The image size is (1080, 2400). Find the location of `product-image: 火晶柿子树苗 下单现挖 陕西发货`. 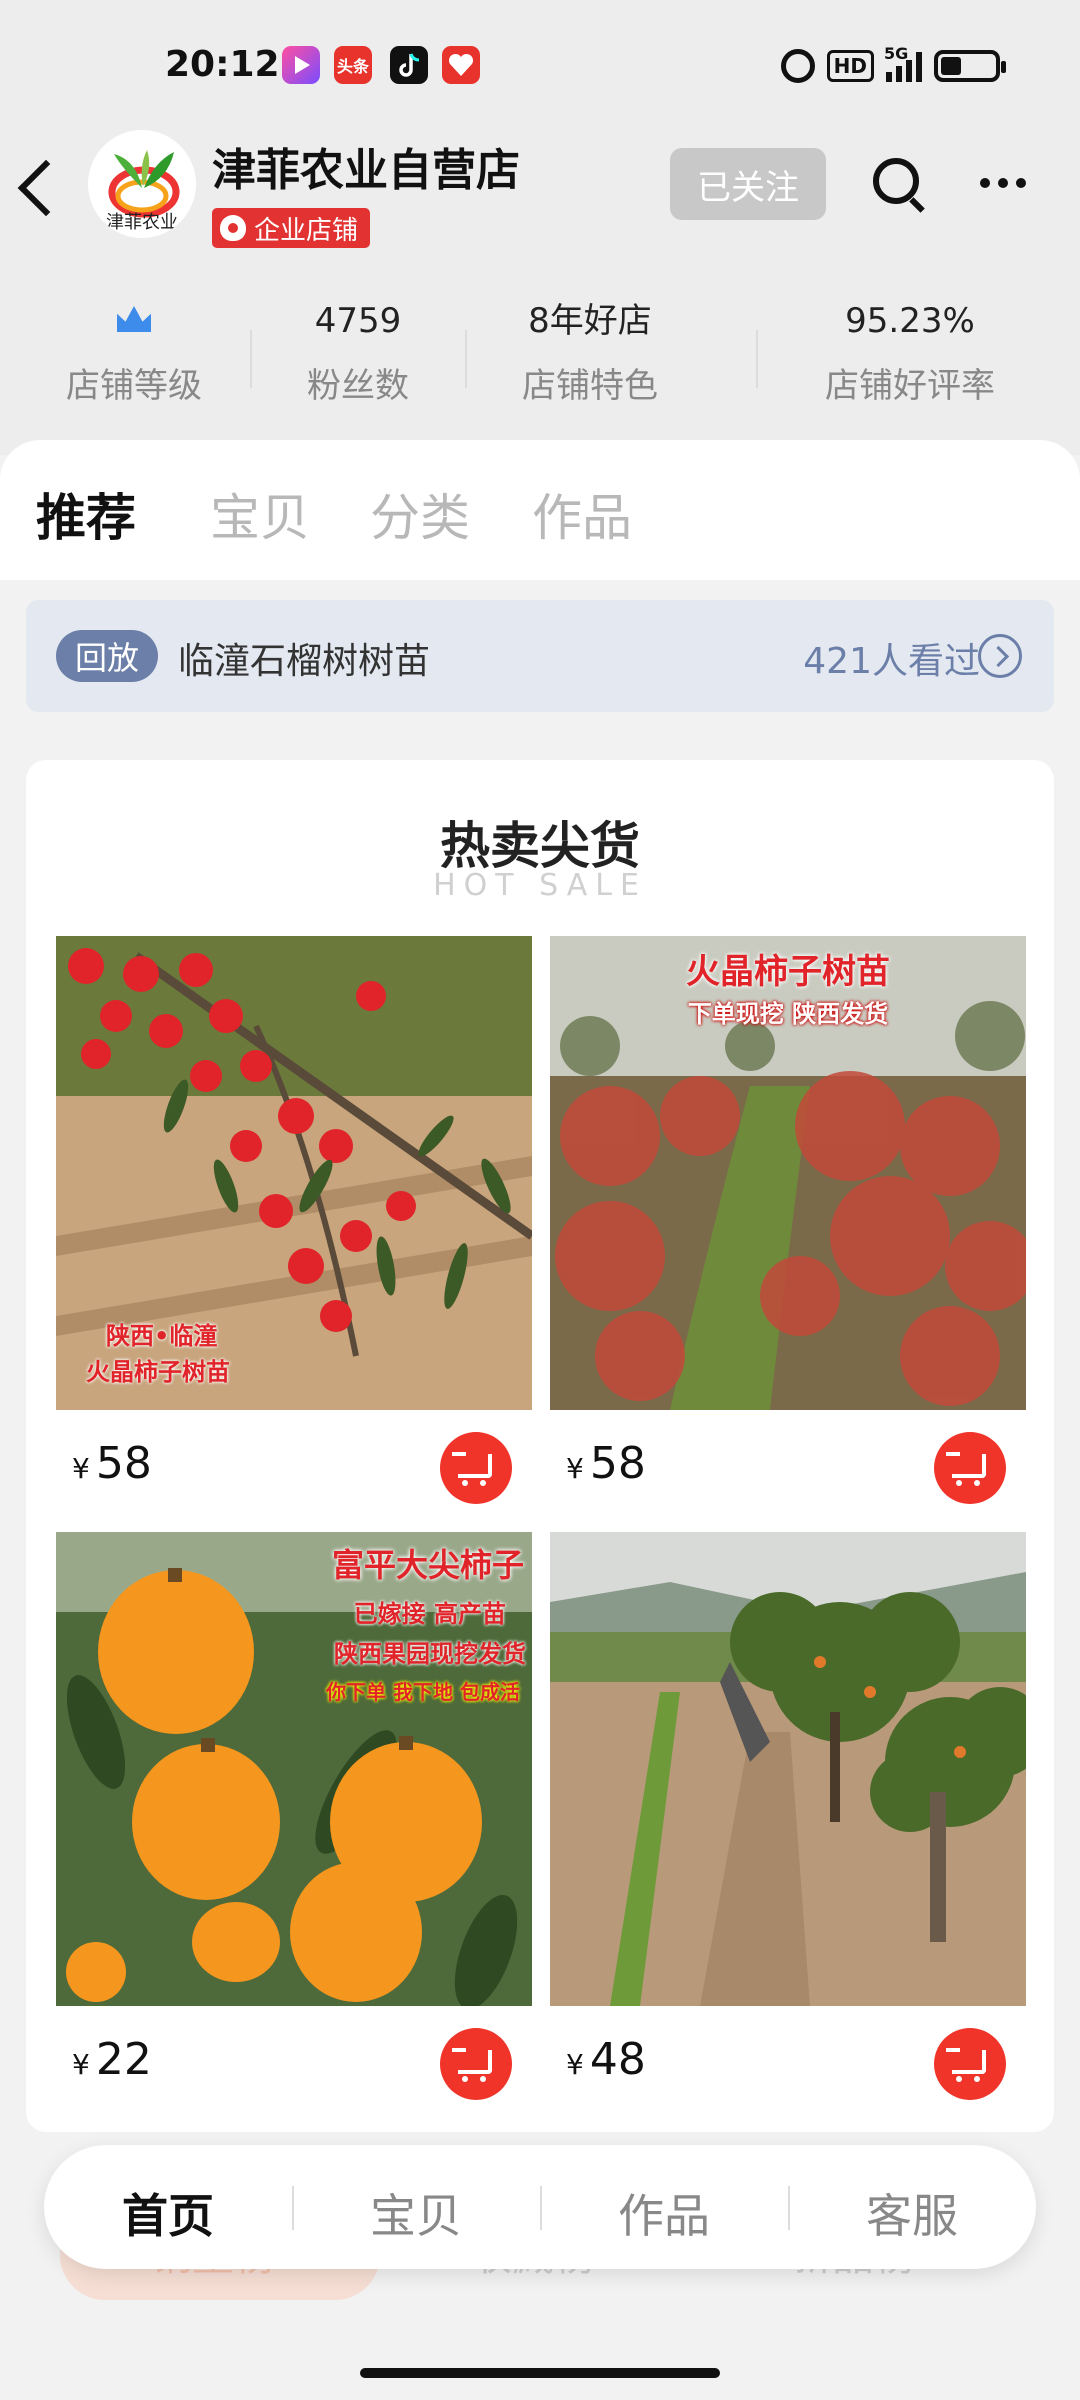

product-image: 火晶柿子树苗 下单现挖 陕西发货 is located at coordinates (788, 1173).